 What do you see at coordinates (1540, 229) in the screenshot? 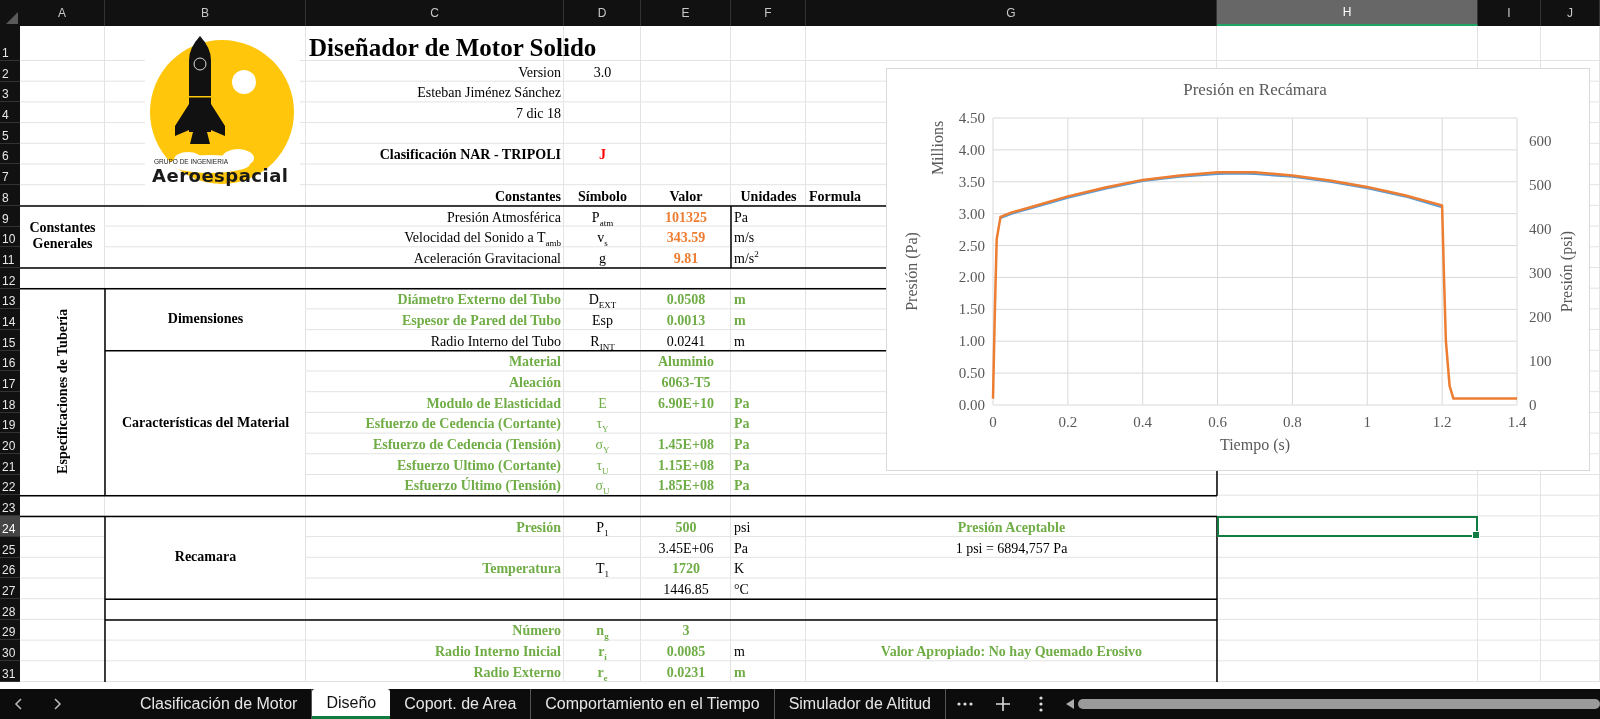
I see `y-tick-label: 400` at bounding box center [1540, 229].